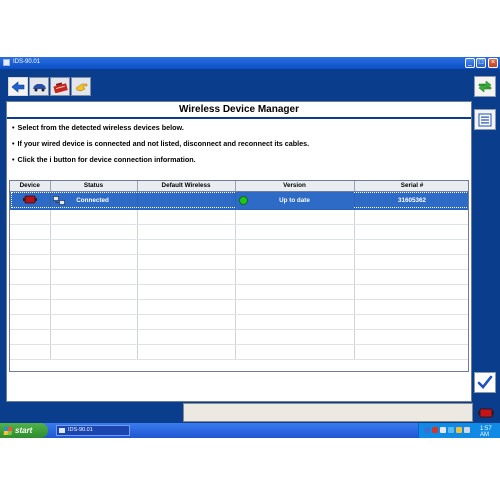 Image resolution: width=500 pixels, height=500 pixels. What do you see at coordinates (490, 432) in the screenshot?
I see `clock: 1:57 AM` at bounding box center [490, 432].